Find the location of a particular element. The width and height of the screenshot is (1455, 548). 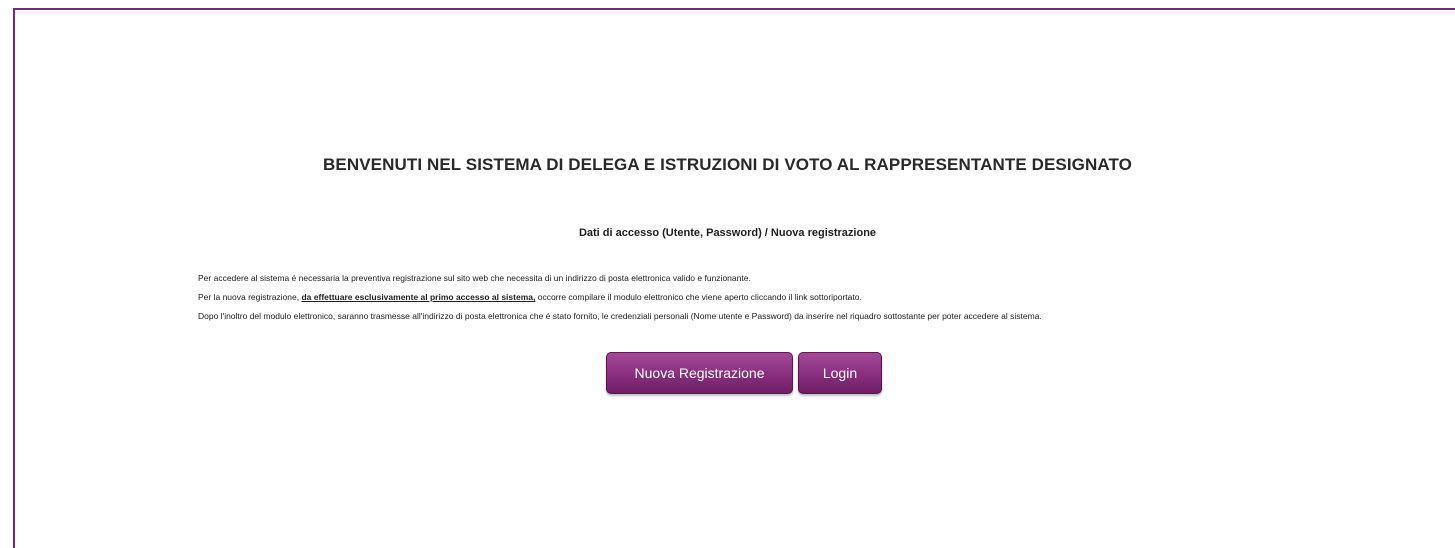

new-registration-button: Nuova Registrazione is located at coordinates (699, 373).